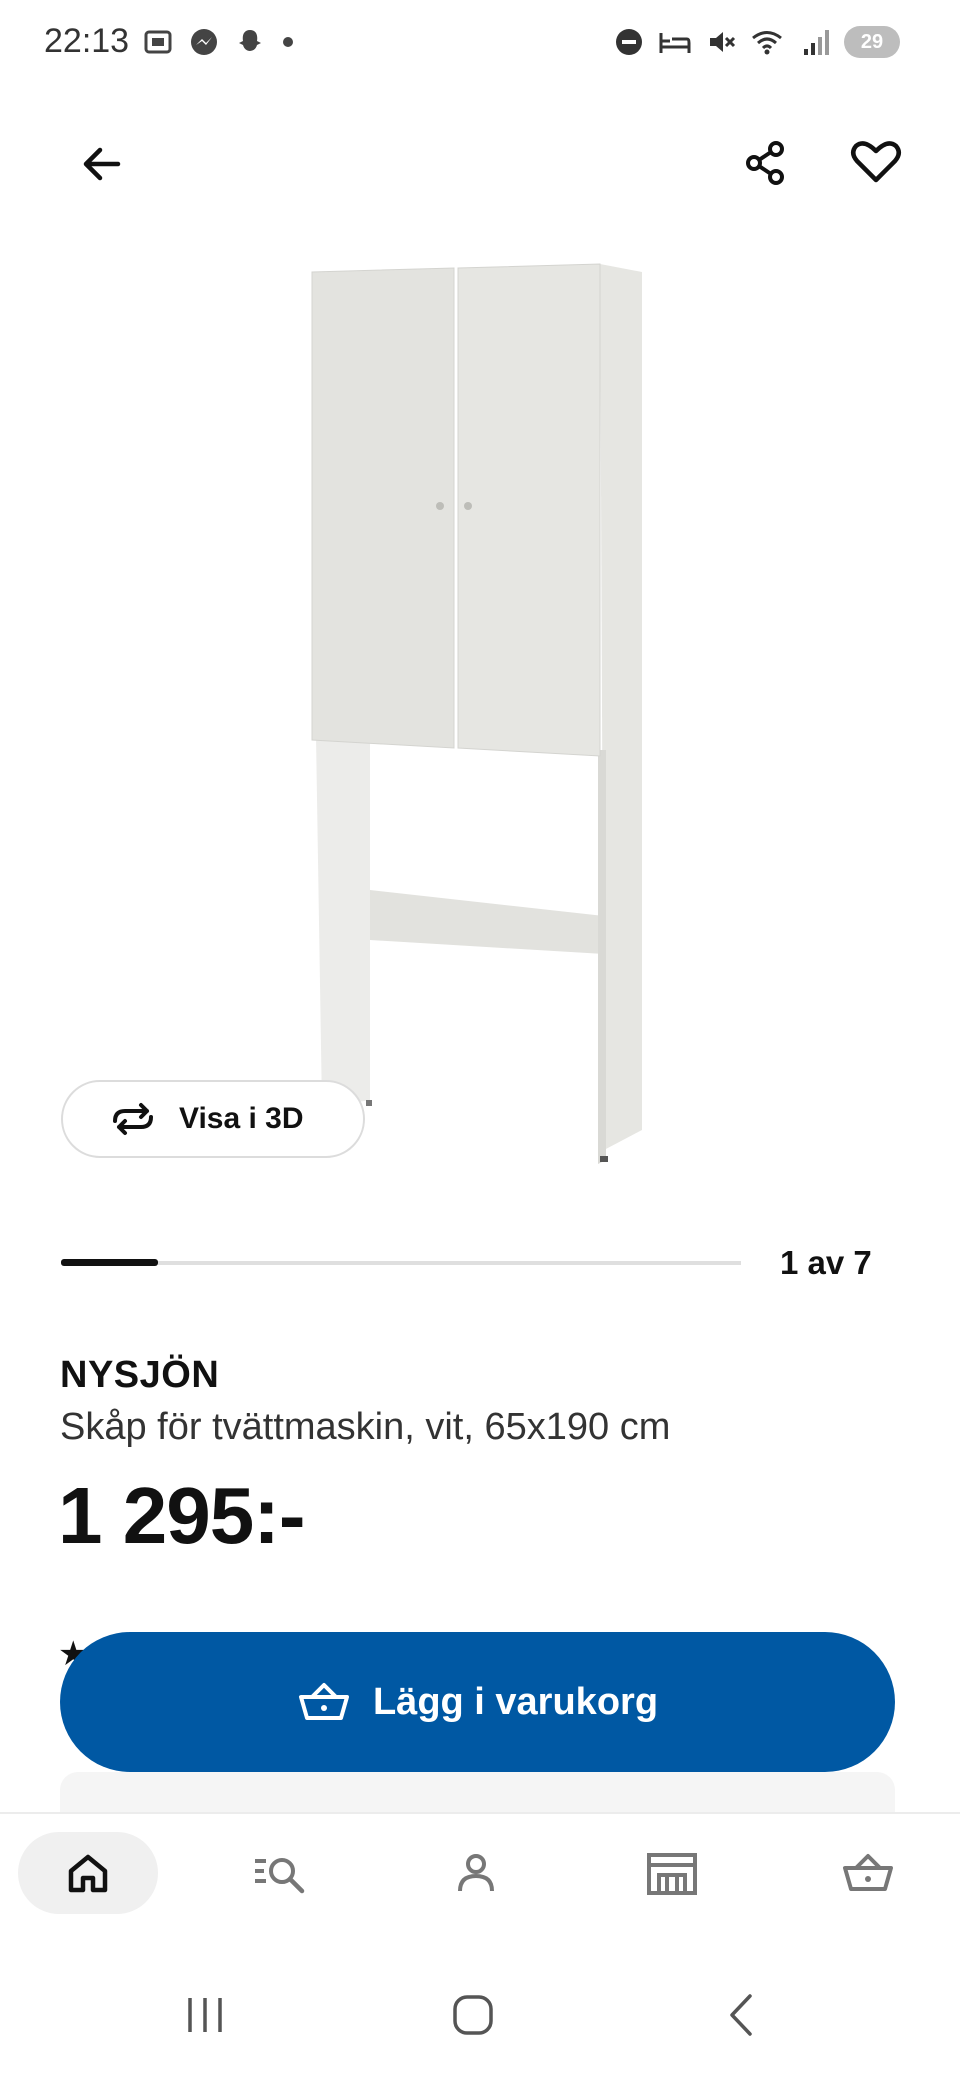 The width and height of the screenshot is (960, 2080). Describe the element at coordinates (629, 42) in the screenshot. I see `dnd-icon` at that location.